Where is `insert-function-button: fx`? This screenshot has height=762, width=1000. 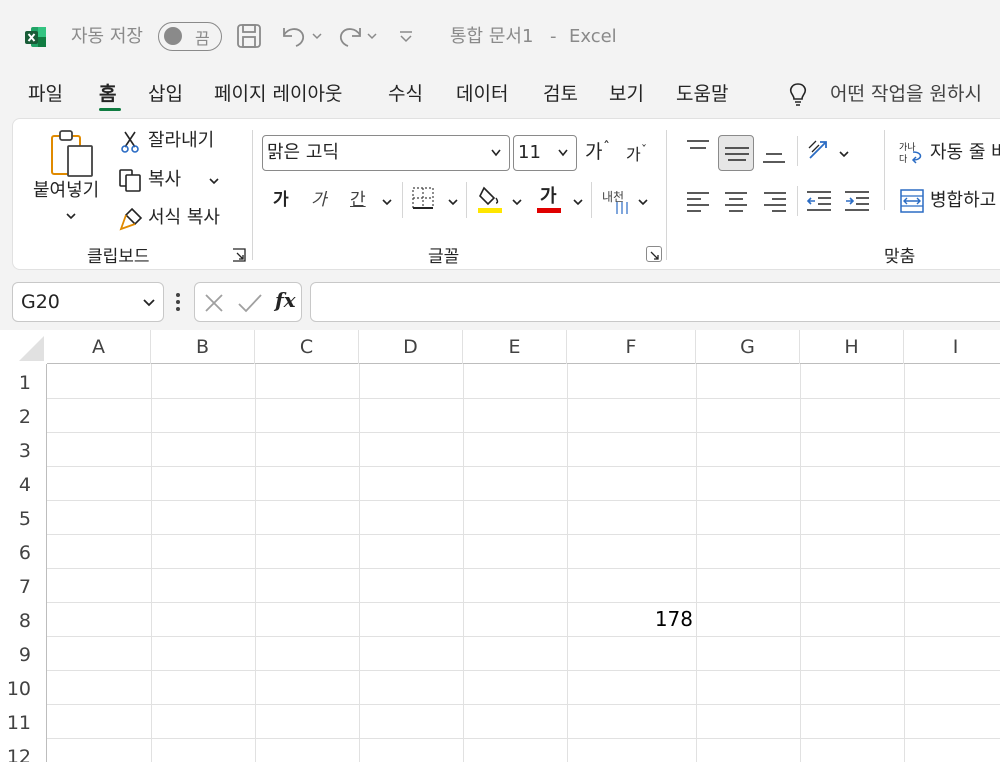 insert-function-button: fx is located at coordinates (285, 300).